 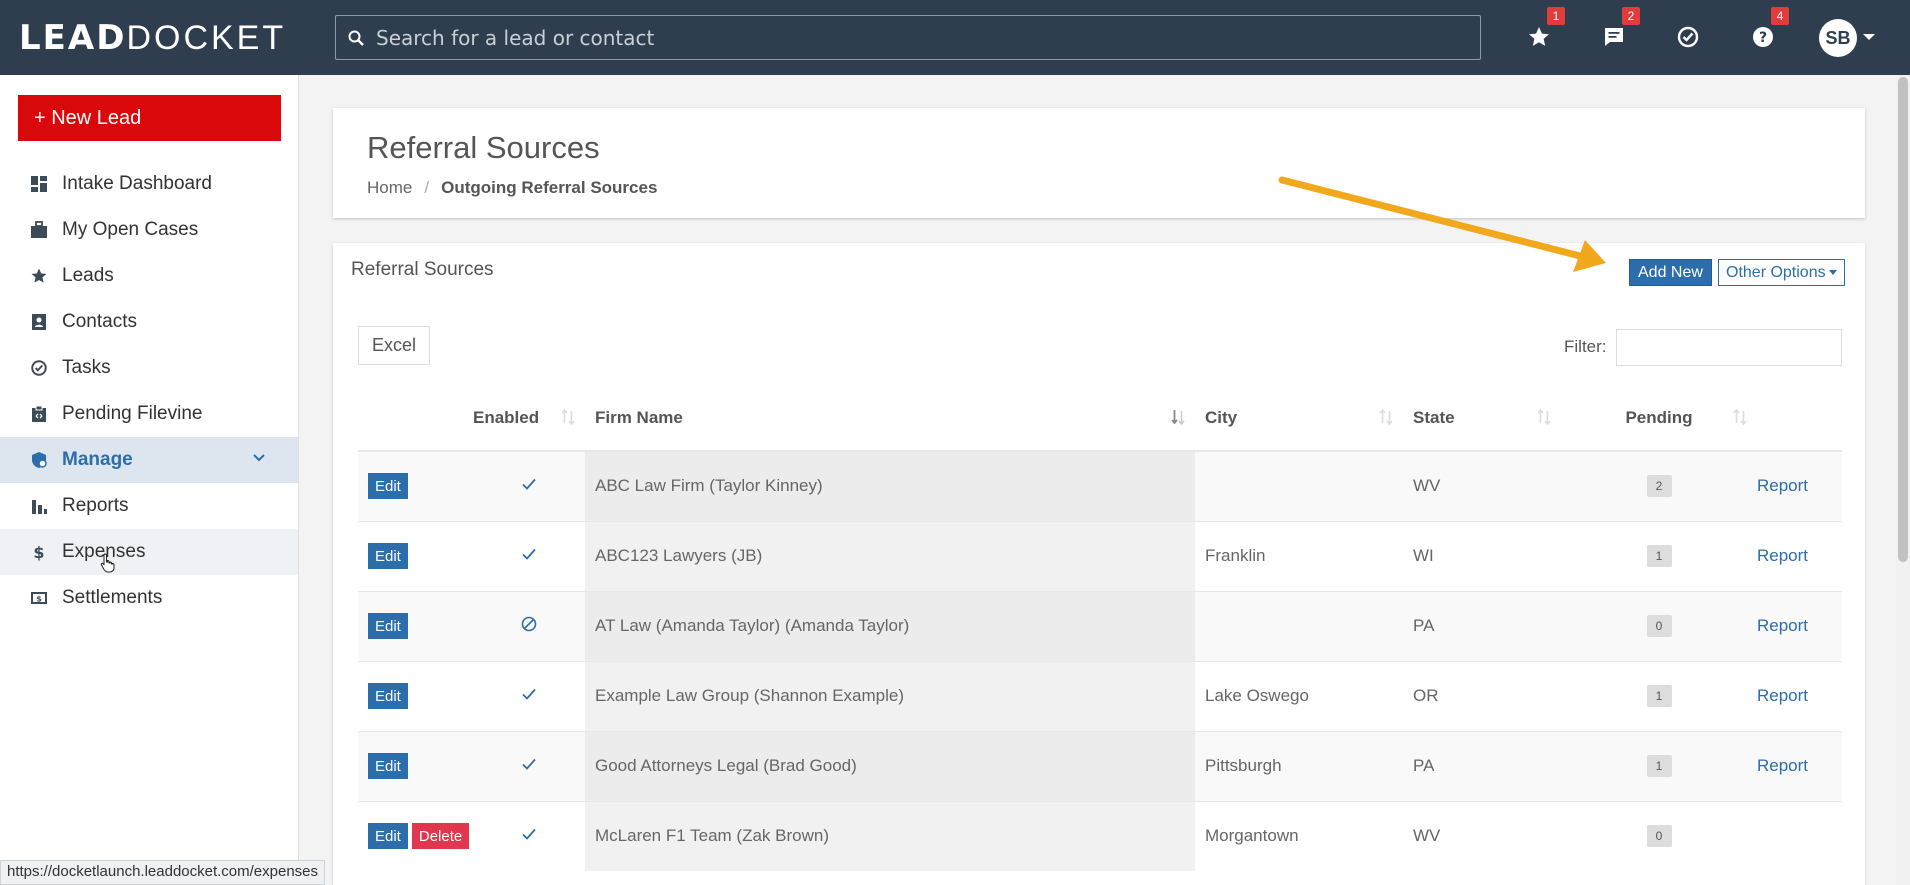 What do you see at coordinates (1659, 418) in the screenshot?
I see `column-header-pending: Pending` at bounding box center [1659, 418].